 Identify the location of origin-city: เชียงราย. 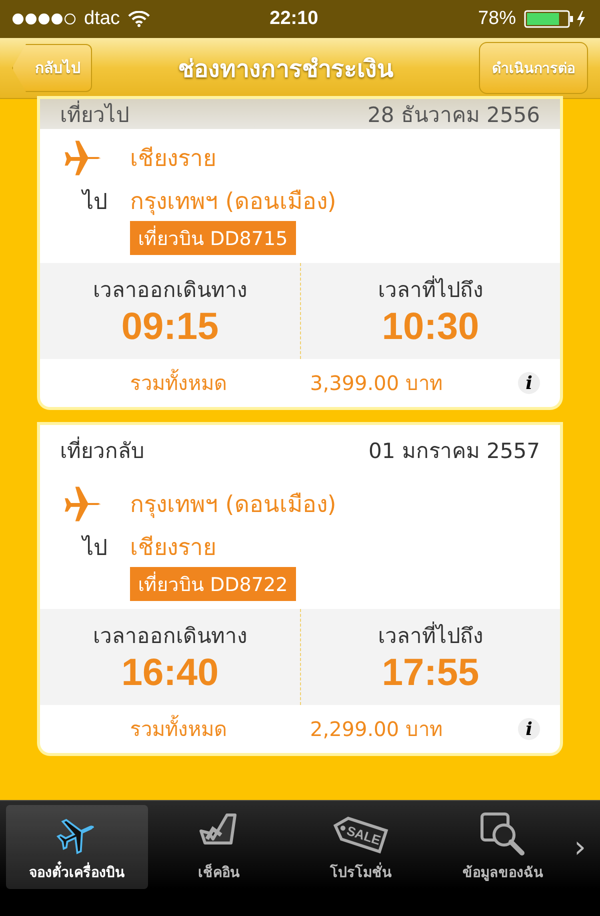
(173, 159).